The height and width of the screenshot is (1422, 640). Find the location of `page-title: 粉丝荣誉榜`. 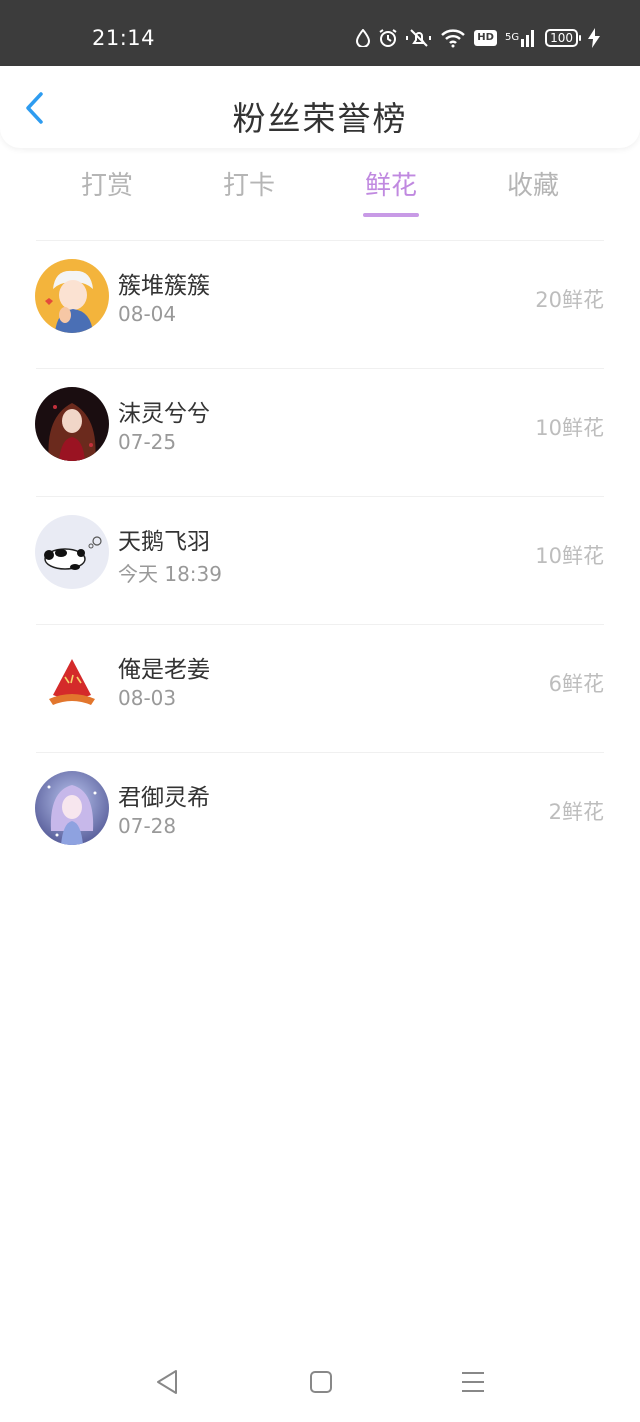

page-title: 粉丝荣誉榜 is located at coordinates (320, 118).